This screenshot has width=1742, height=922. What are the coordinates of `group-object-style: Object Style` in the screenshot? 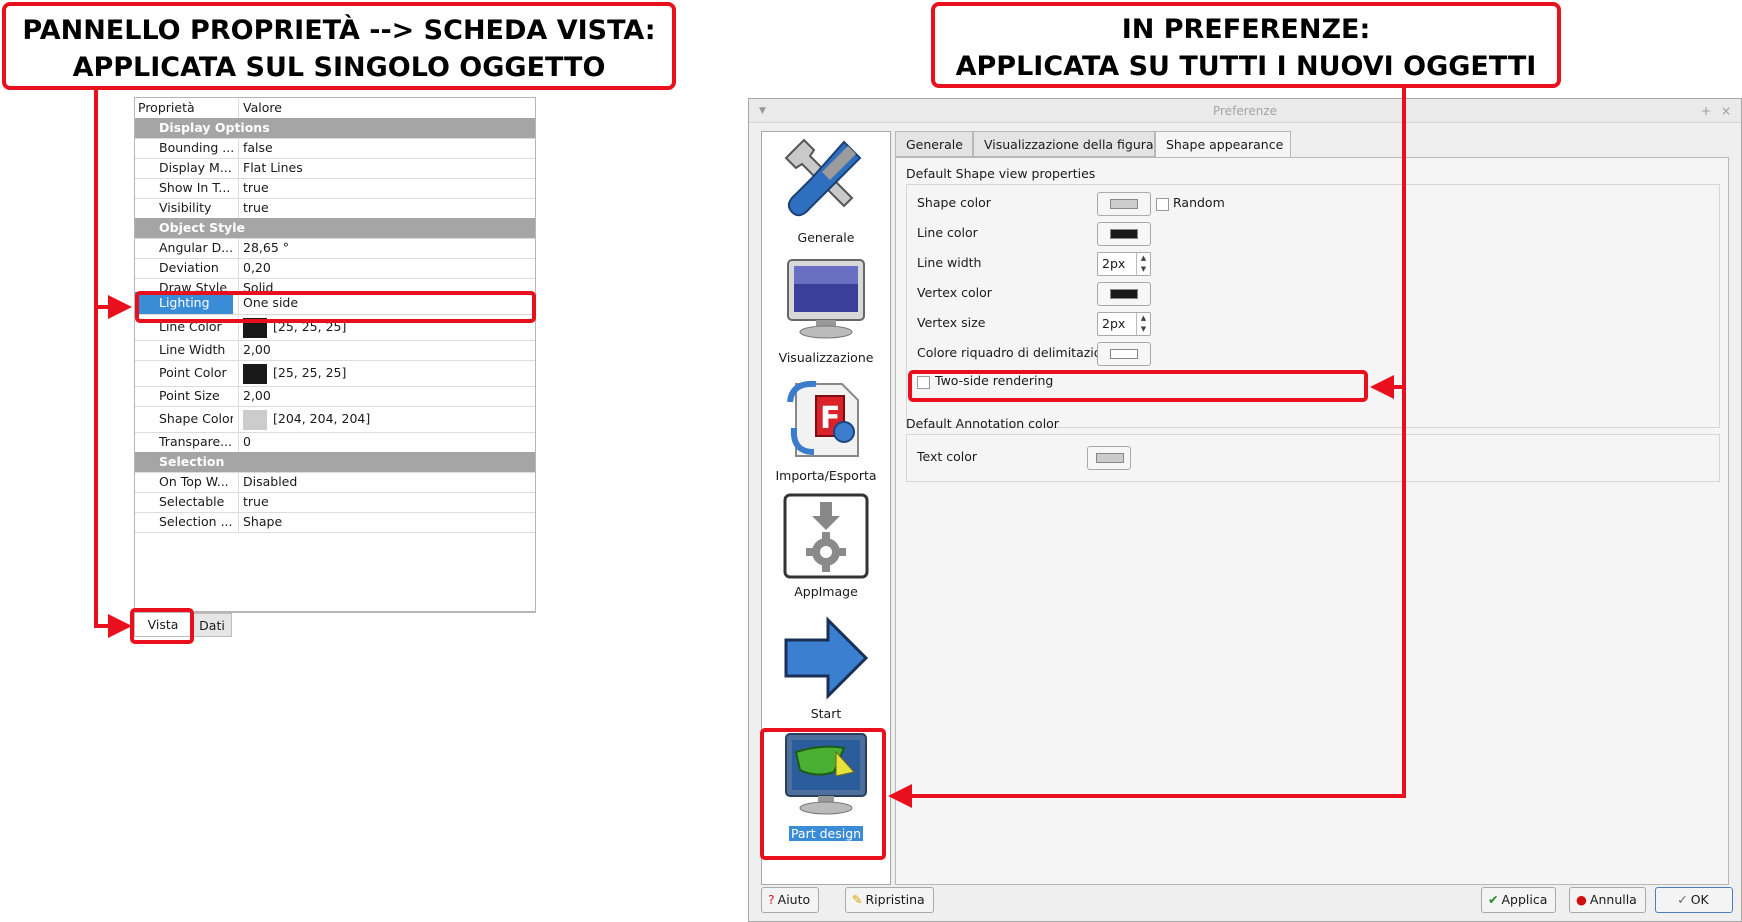 It's located at (335, 228).